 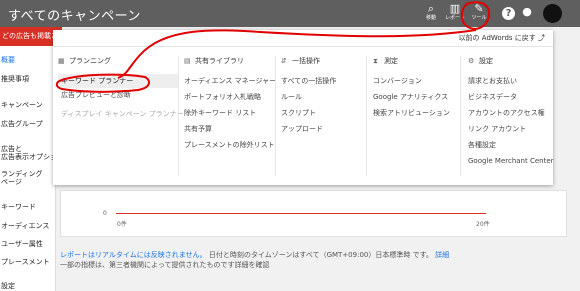 I want to click on planning-heading-text: プランニング, so click(x=90, y=61).